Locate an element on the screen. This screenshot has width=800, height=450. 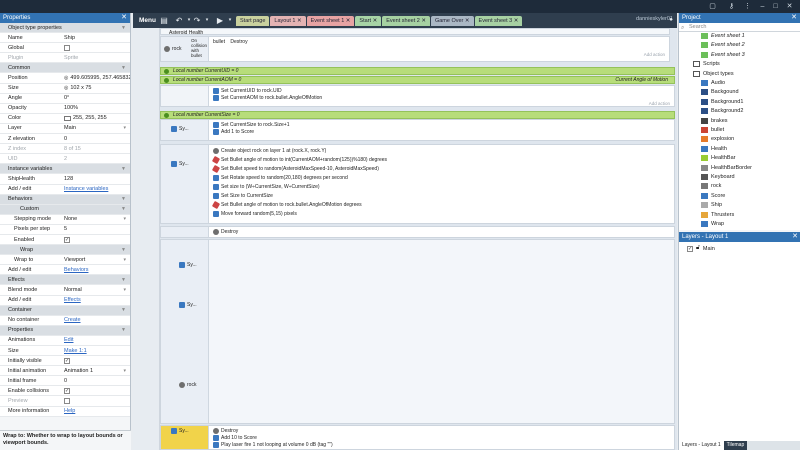
tab-tilemap: Tilemap is located at coordinates (735, 445).